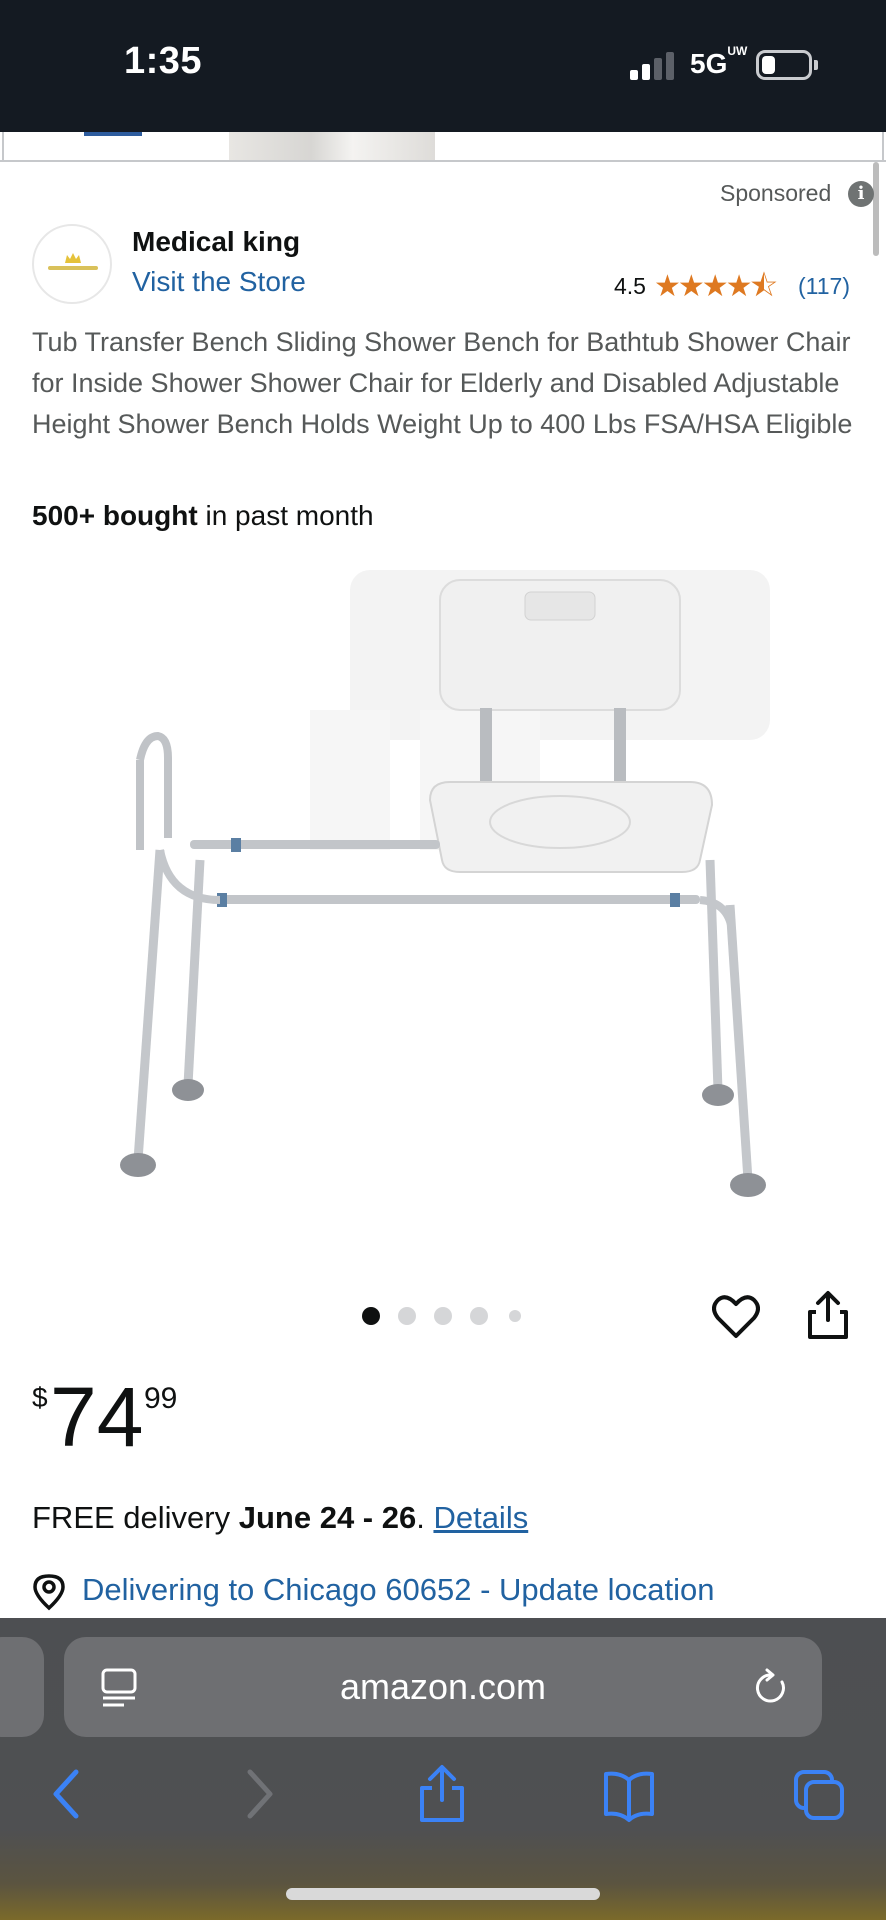 Image resolution: width=886 pixels, height=1920 pixels. I want to click on home-indicator, so click(443, 1894).